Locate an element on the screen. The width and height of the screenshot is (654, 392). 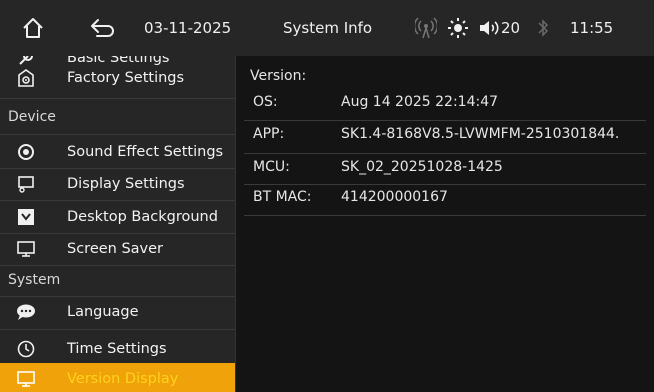
monitor-icon is located at coordinates (26, 379).